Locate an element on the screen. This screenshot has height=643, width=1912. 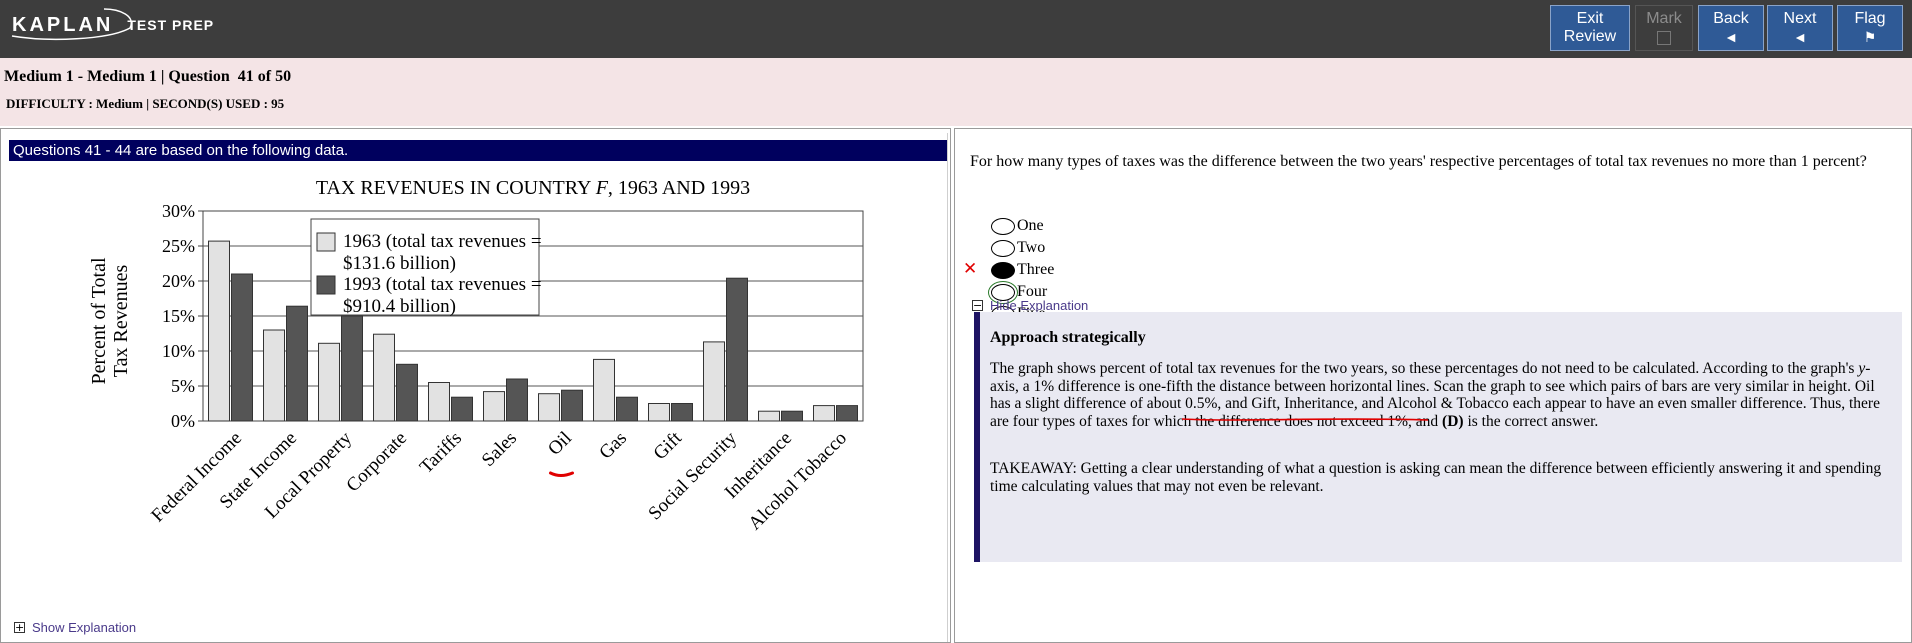
answer-choice-label: Three is located at coordinates (1036, 269).